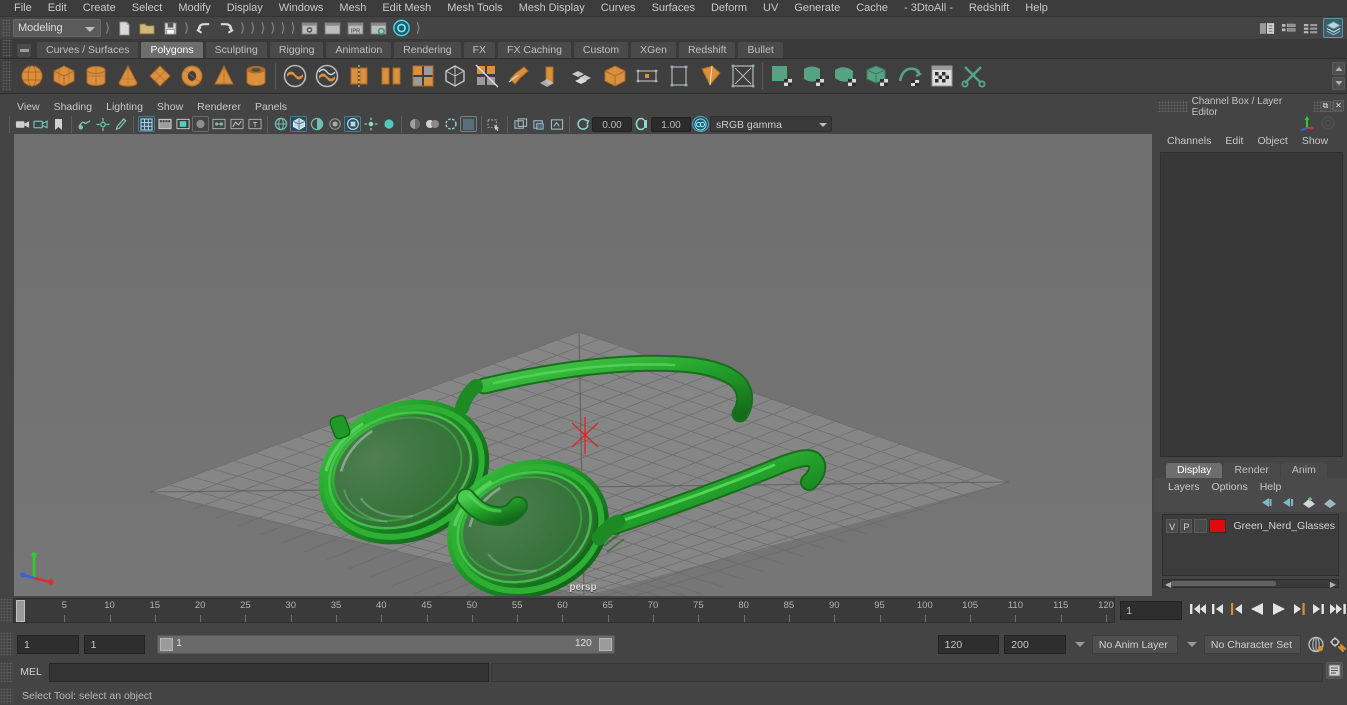 The width and height of the screenshot is (1347, 705). Describe the element at coordinates (170, 107) in the screenshot. I see `viewport-menu-show: Show` at that location.